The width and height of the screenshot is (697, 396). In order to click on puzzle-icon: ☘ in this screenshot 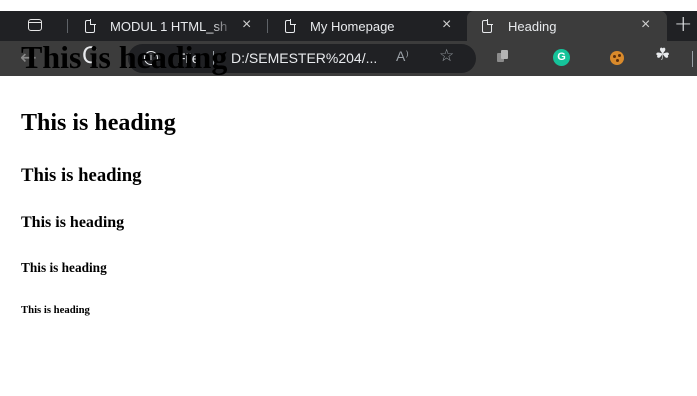, I will do `click(662, 55)`.